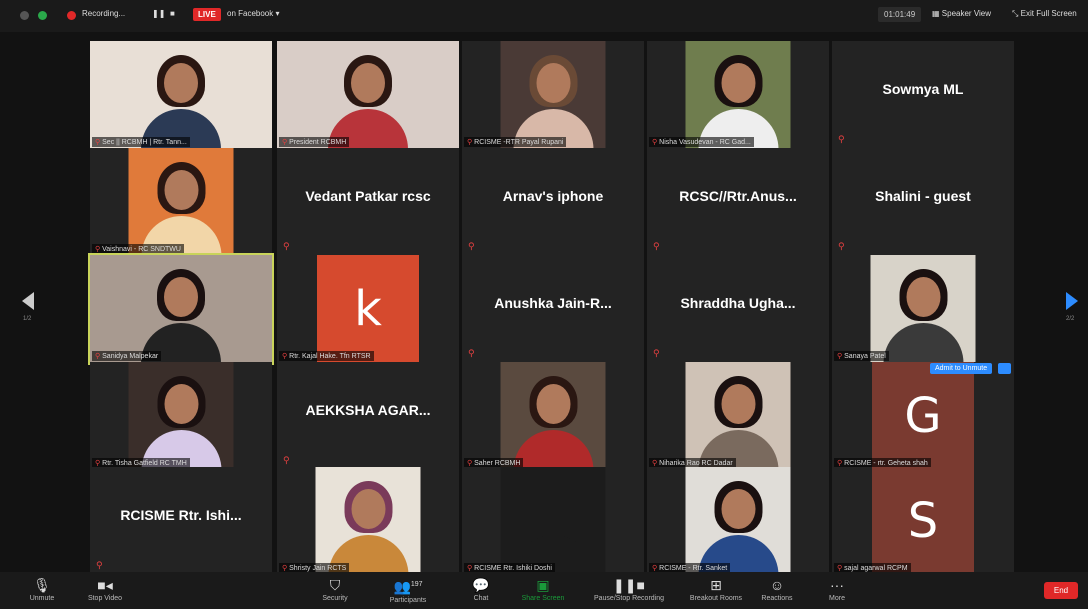  I want to click on previous-page-arrow-icon, so click(28, 301).